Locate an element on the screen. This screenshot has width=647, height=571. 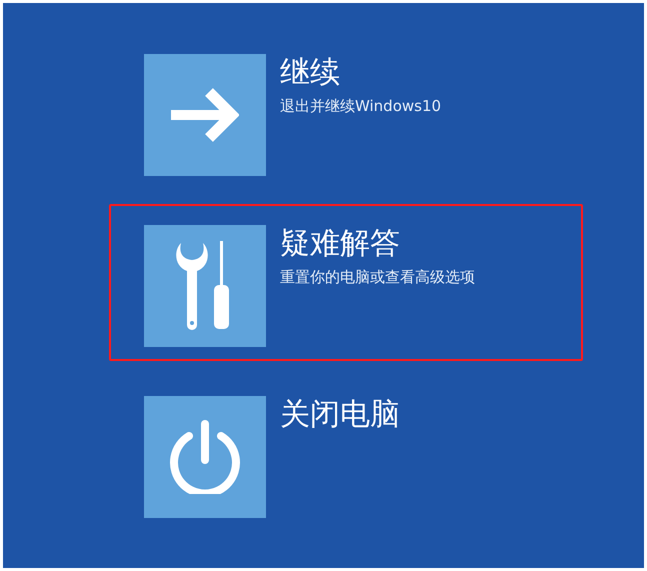
option-title: 继续 is located at coordinates (361, 73).